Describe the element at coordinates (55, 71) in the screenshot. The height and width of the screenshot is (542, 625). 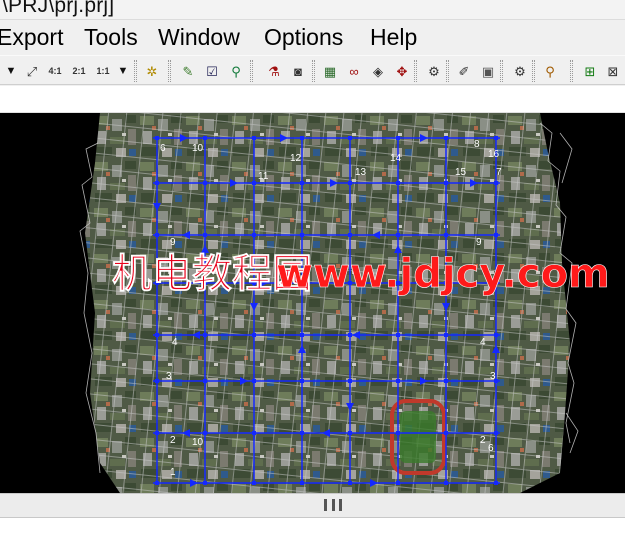
I see `zoom-4-1-button: 4:1` at that location.